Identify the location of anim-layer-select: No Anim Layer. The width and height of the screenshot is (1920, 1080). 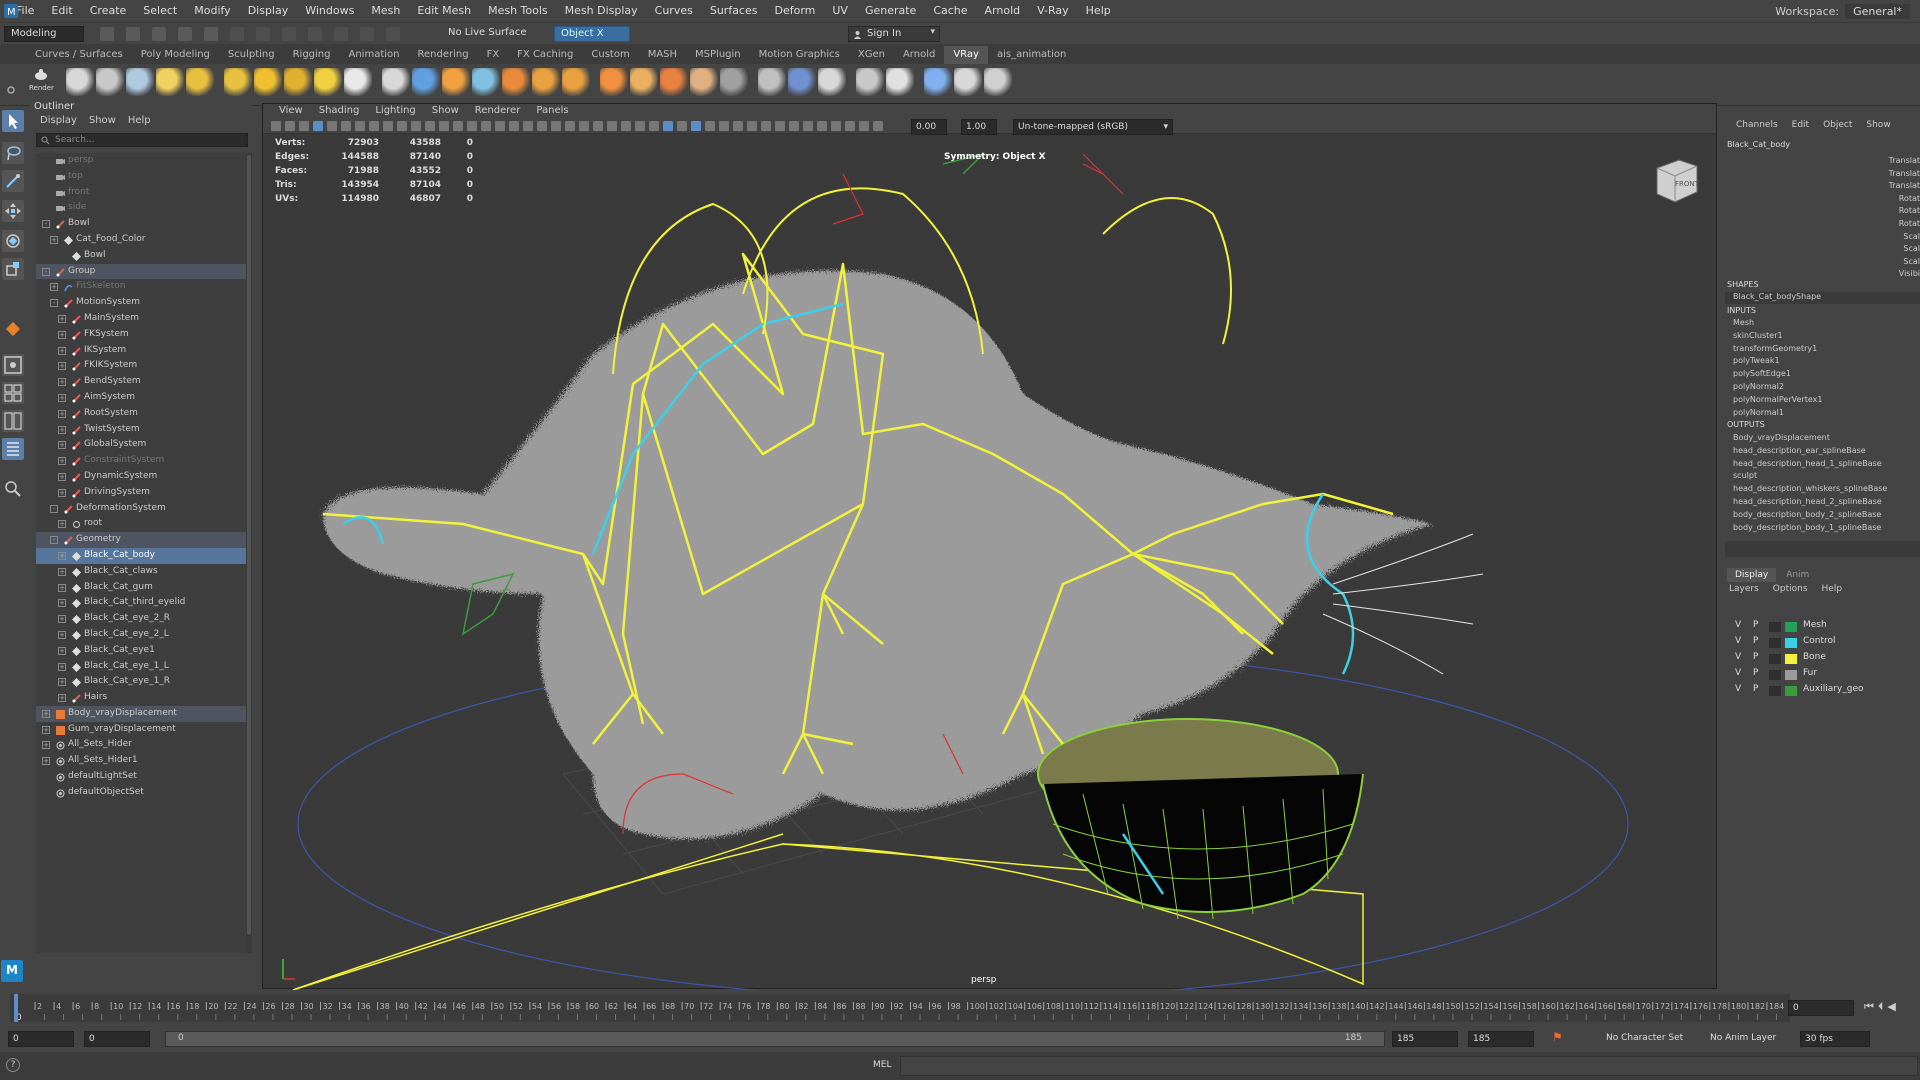
(1750, 1039).